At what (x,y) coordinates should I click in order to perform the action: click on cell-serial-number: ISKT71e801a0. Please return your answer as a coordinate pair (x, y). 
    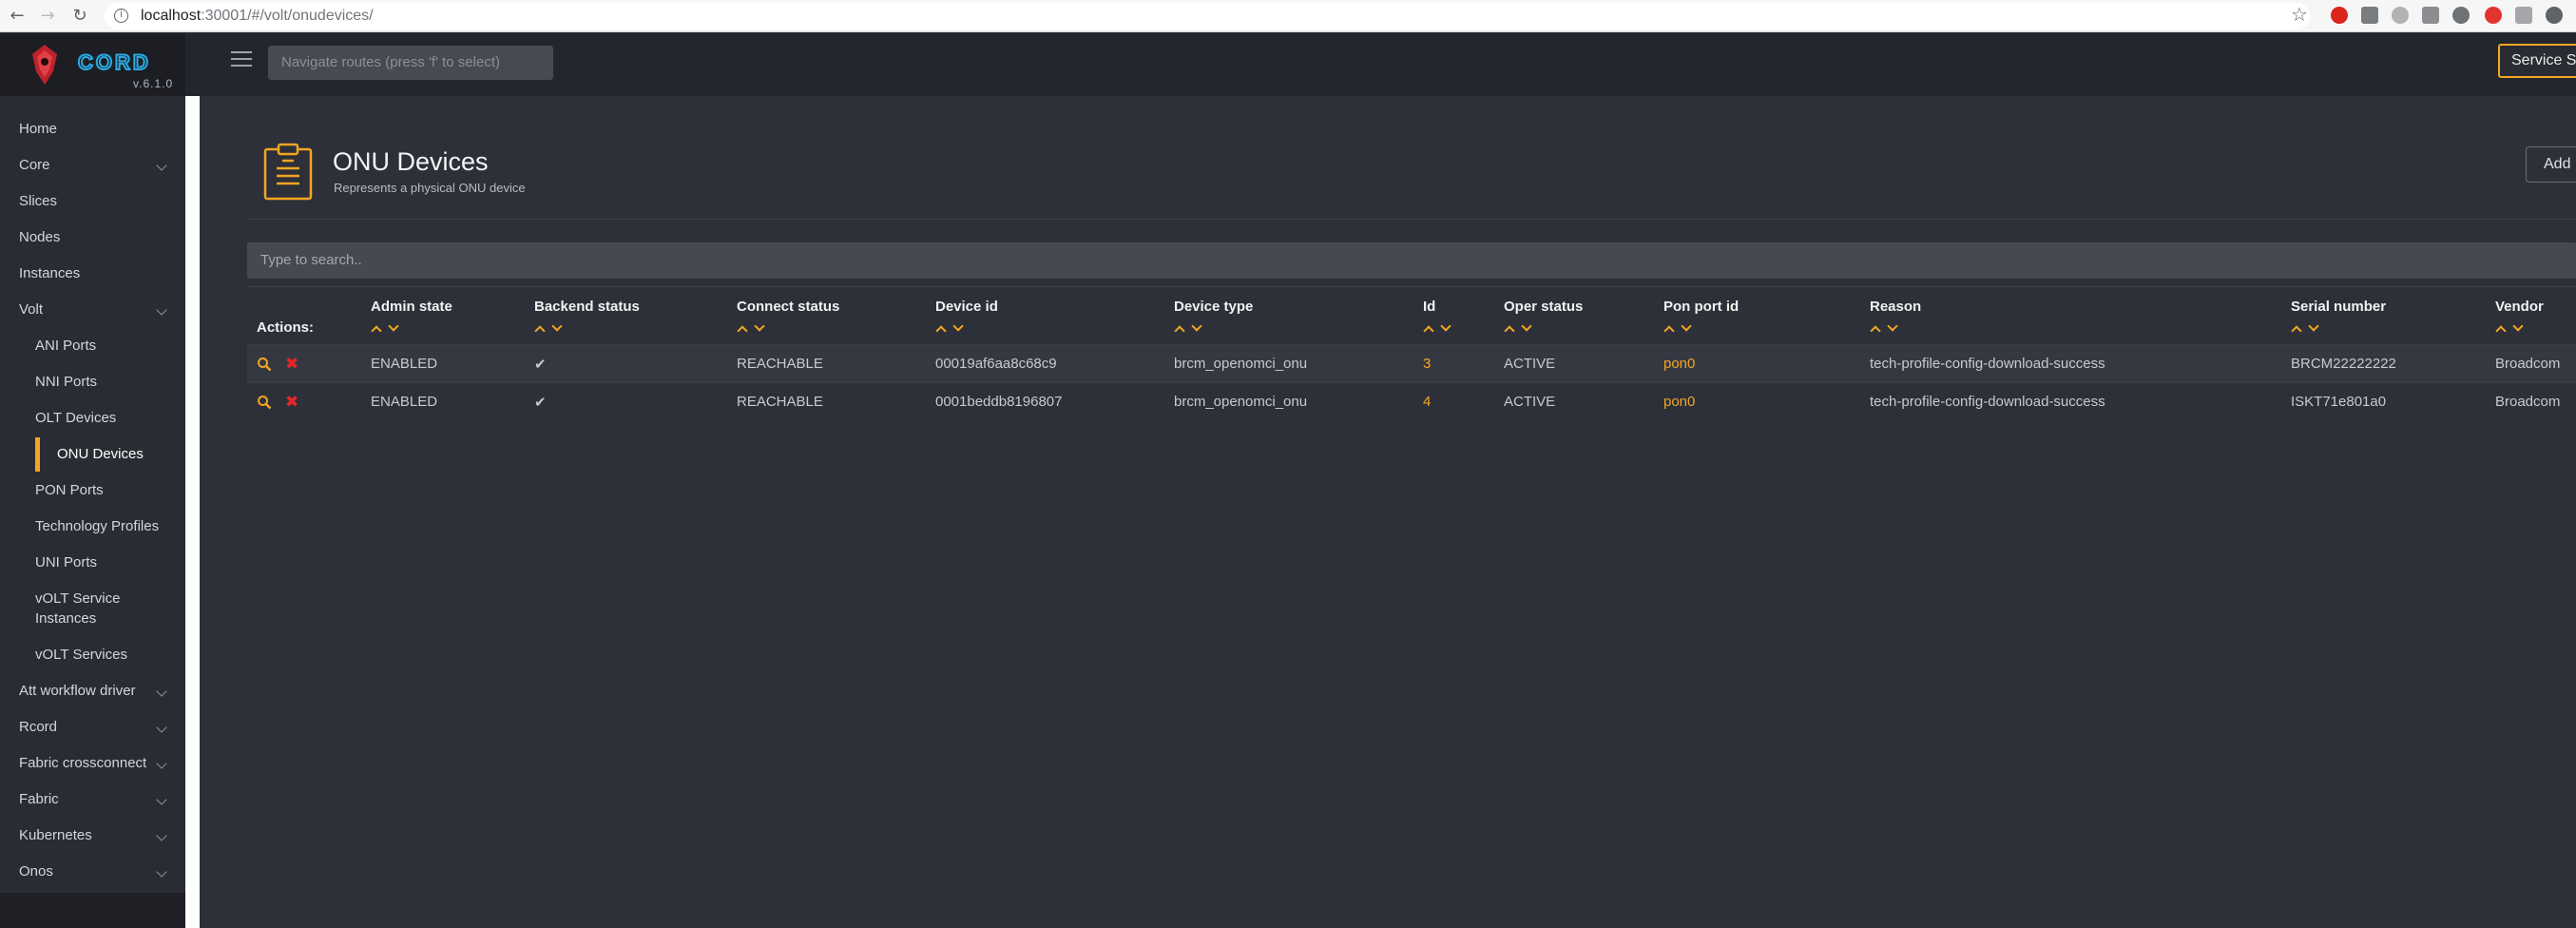
    Looking at the image, I should click on (2339, 402).